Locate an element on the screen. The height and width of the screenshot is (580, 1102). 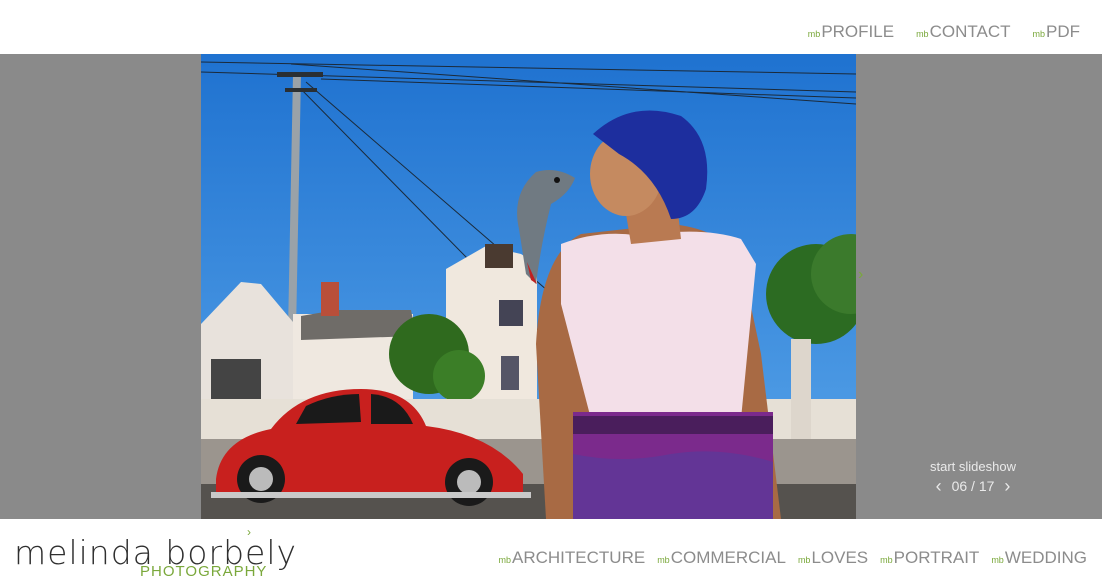
nav-pdf-label: PDF is located at coordinates (1063, 31).